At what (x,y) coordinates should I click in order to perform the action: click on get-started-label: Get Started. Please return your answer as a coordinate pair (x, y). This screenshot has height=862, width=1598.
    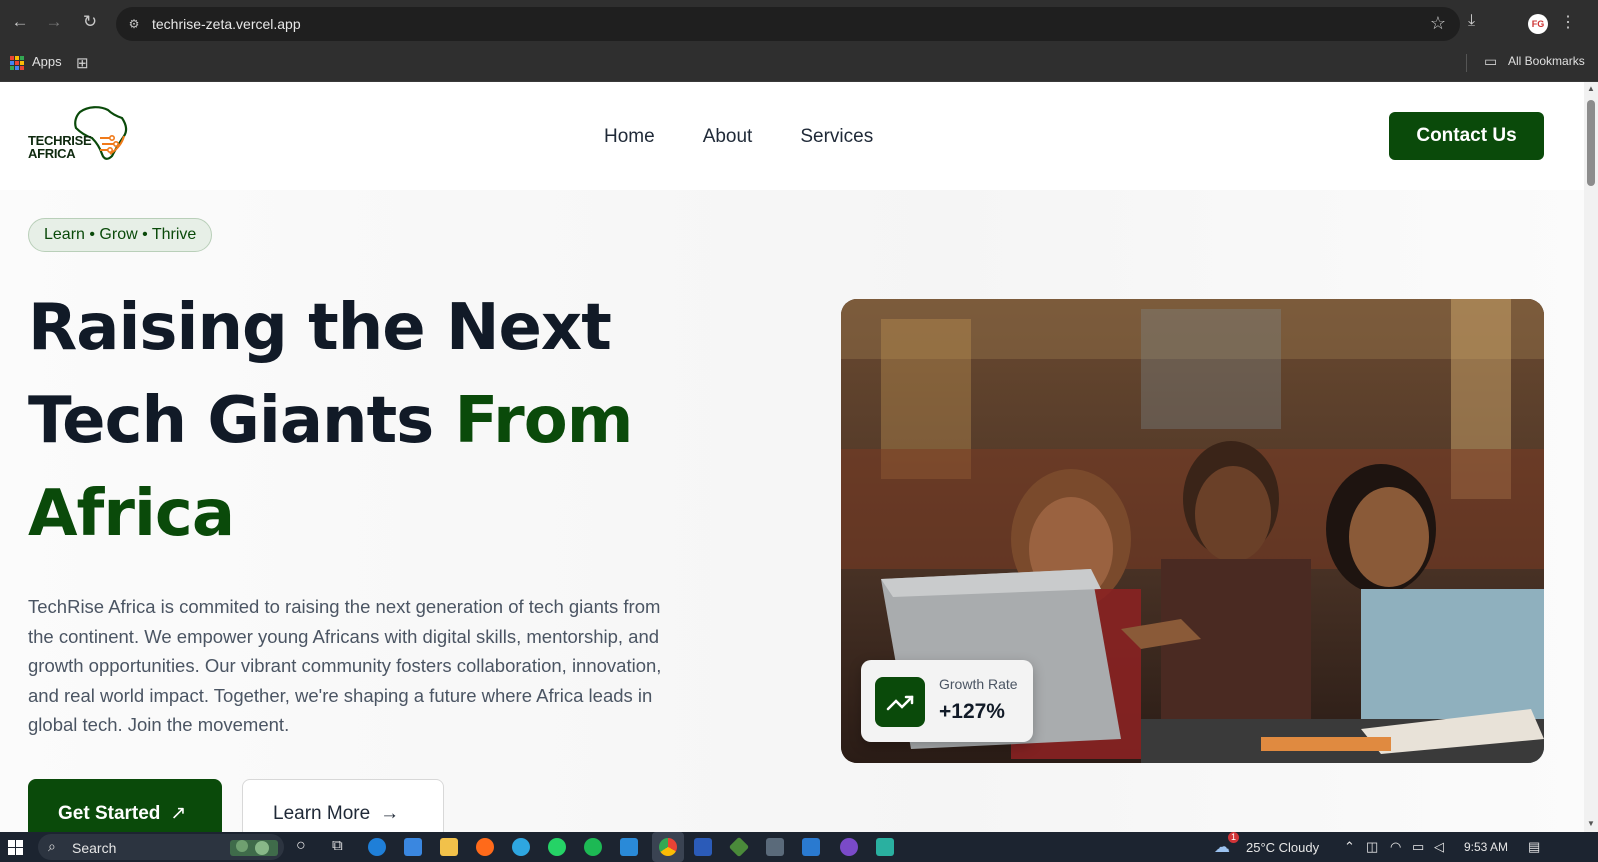
    Looking at the image, I should click on (109, 813).